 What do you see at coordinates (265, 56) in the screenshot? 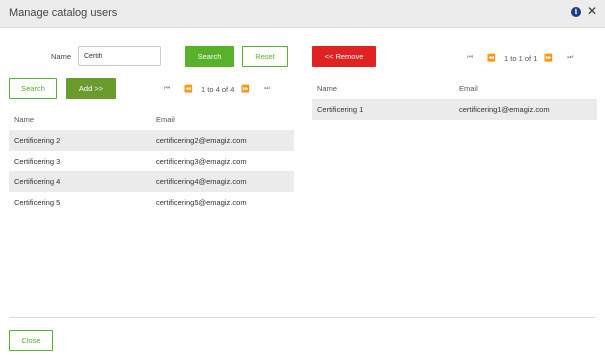
I see `filter-reset-button: Reset` at bounding box center [265, 56].